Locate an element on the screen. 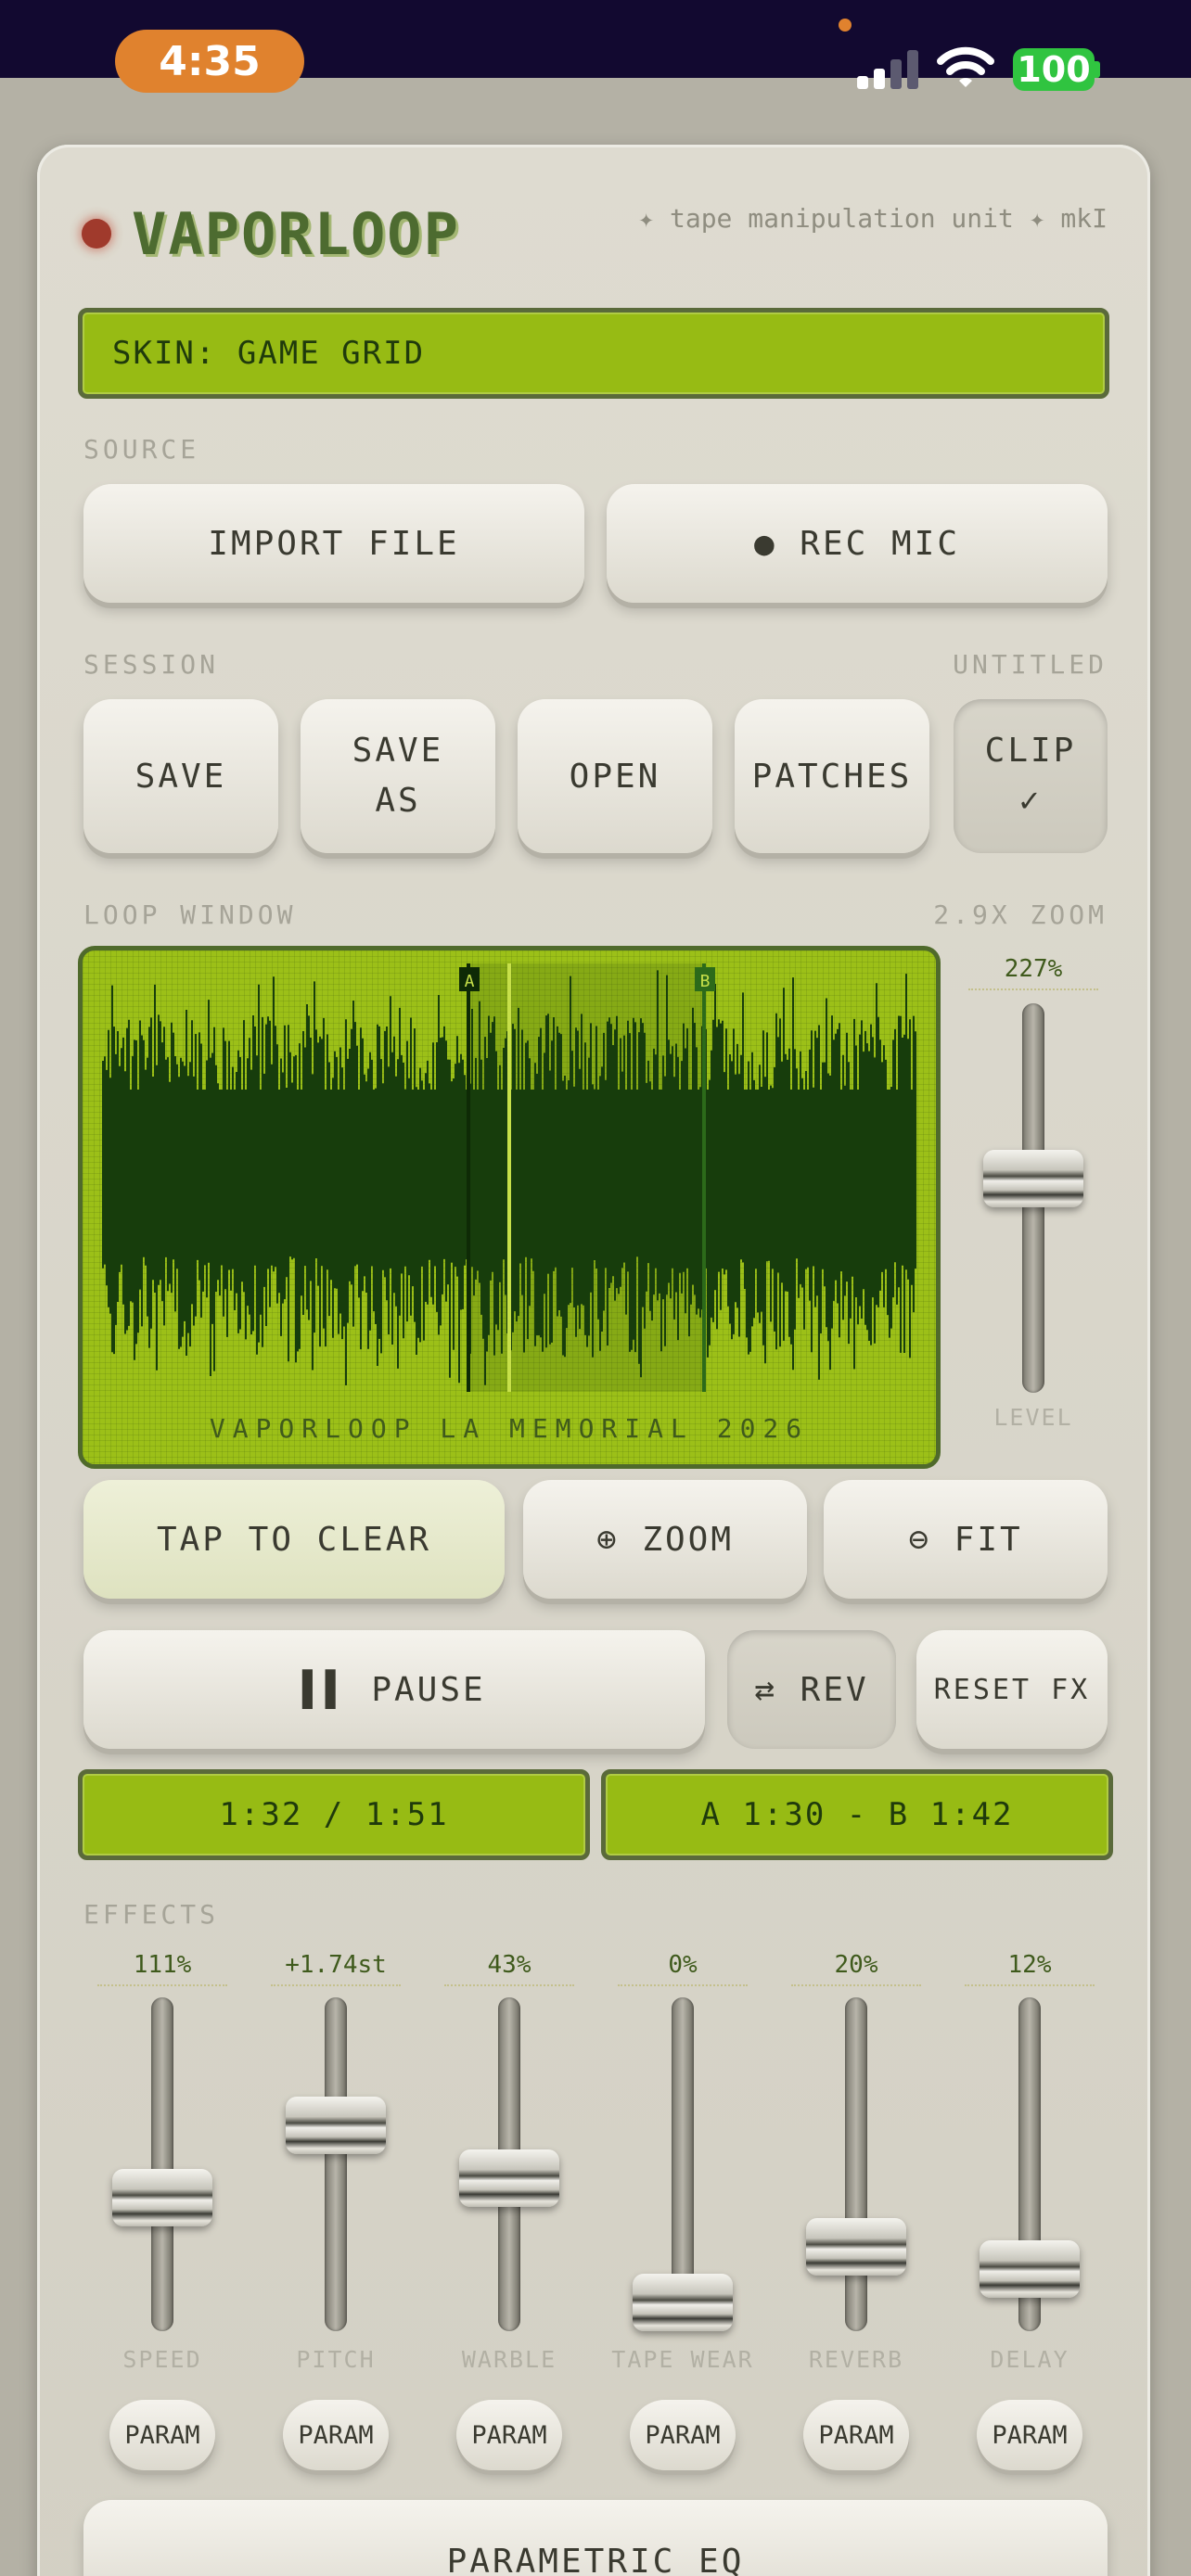 The image size is (1191, 2576). effect-5-label: DELAY is located at coordinates (1029, 2359).